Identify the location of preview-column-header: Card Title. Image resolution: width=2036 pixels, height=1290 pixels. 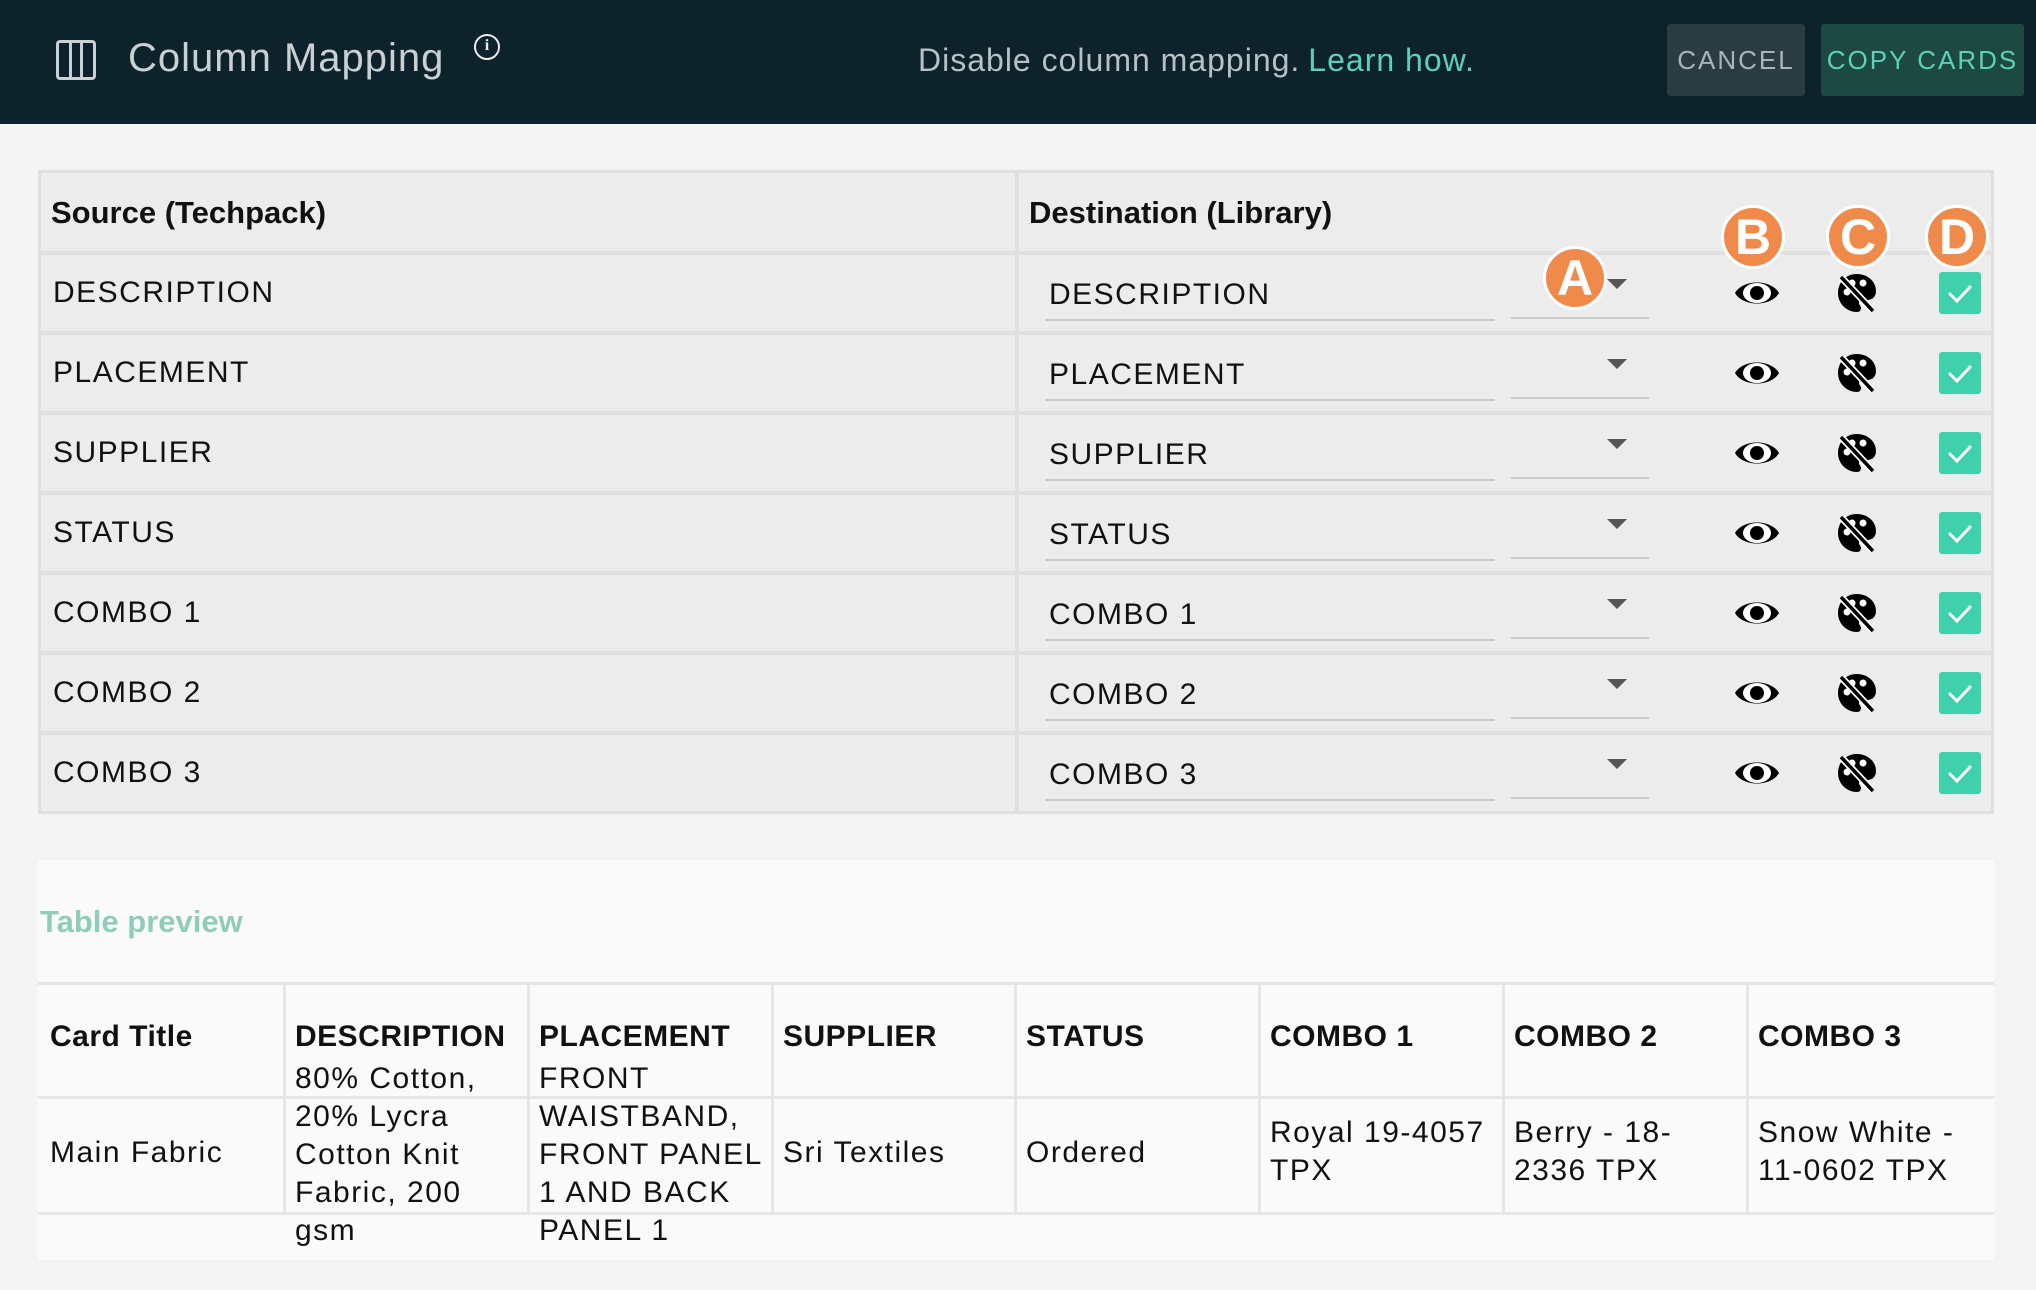
(121, 1036).